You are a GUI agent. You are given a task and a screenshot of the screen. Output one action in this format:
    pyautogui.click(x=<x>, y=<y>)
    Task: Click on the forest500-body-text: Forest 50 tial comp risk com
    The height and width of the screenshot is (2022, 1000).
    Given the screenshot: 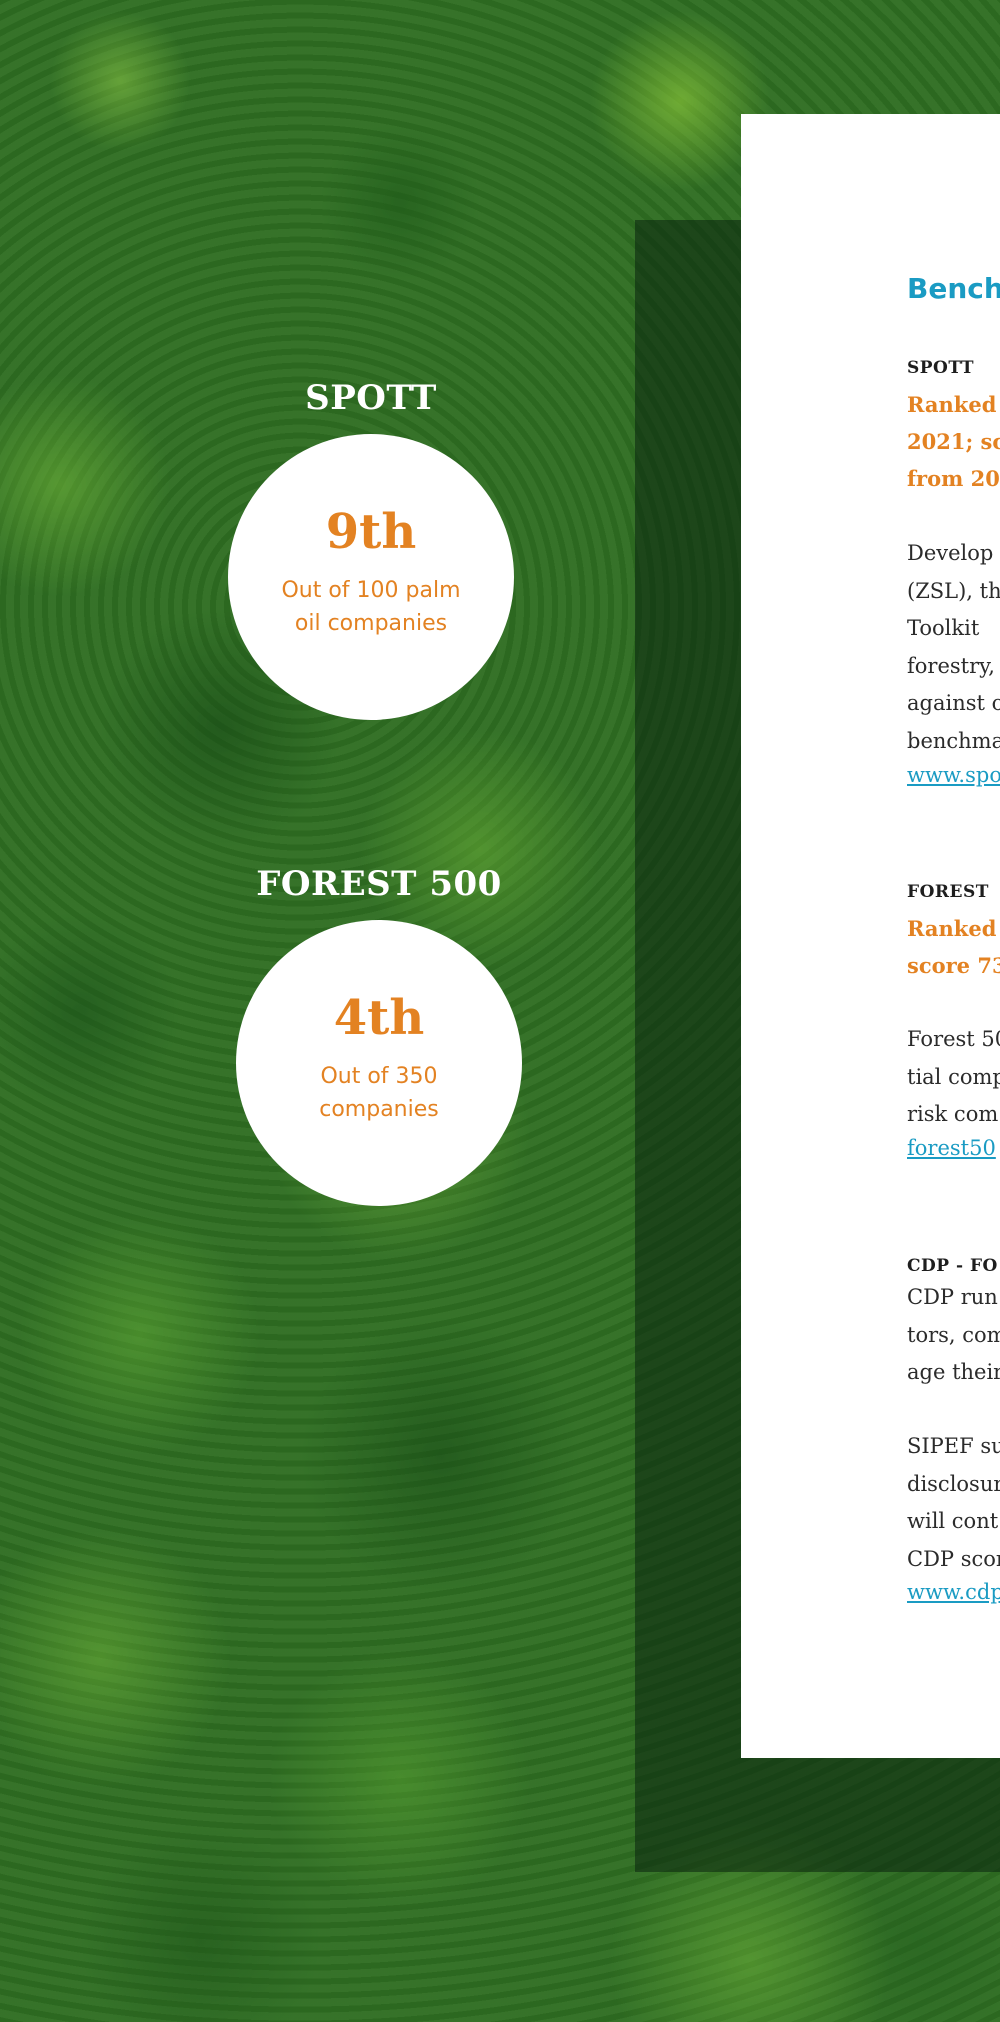 What is the action you would take?
    pyautogui.click(x=953, y=1077)
    